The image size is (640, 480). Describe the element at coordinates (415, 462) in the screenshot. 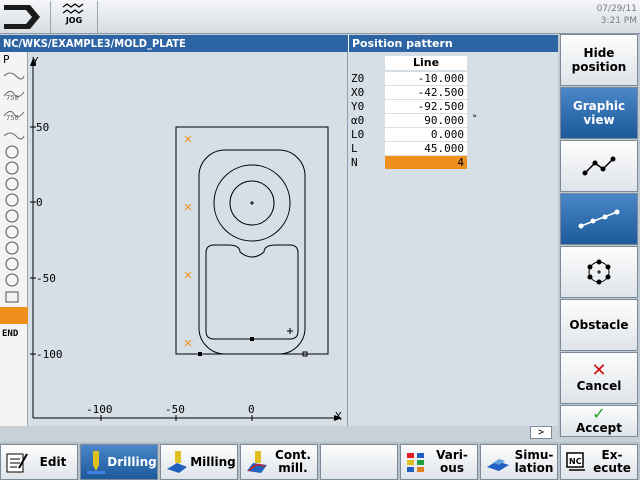

I see `various-icon` at that location.